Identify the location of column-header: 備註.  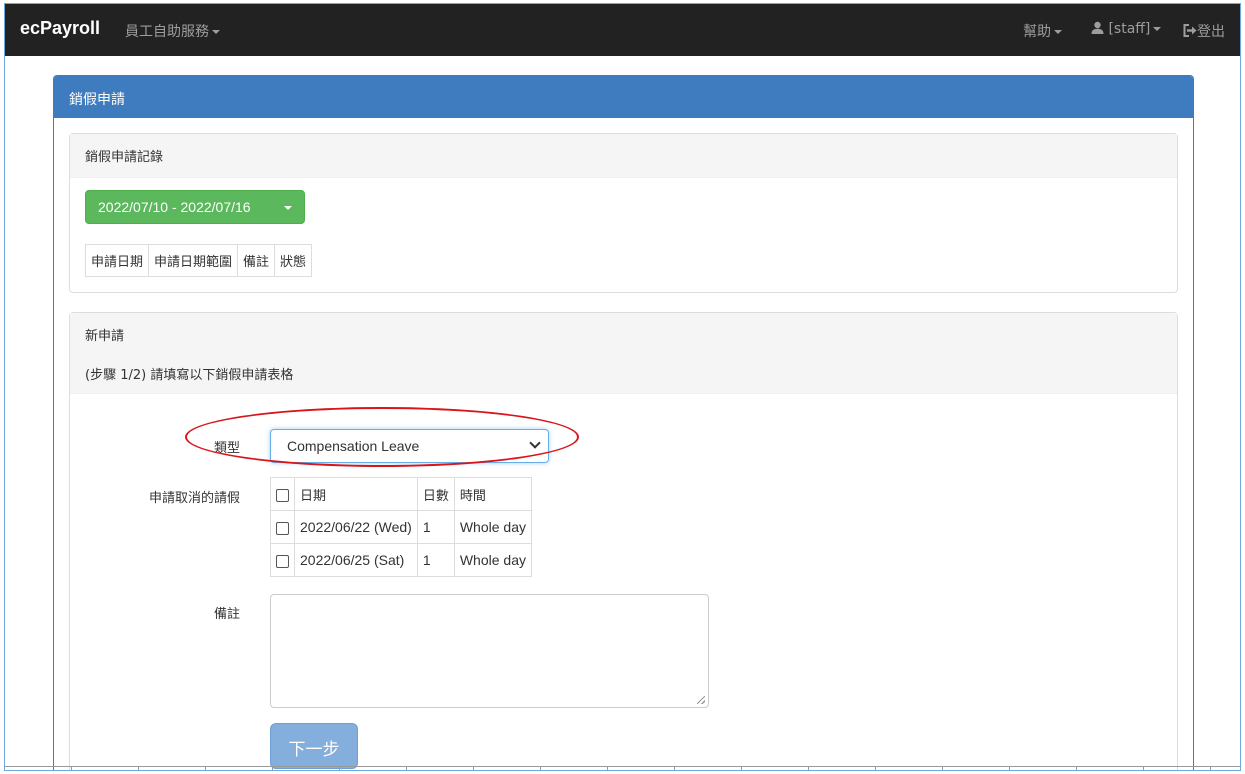
(256, 260).